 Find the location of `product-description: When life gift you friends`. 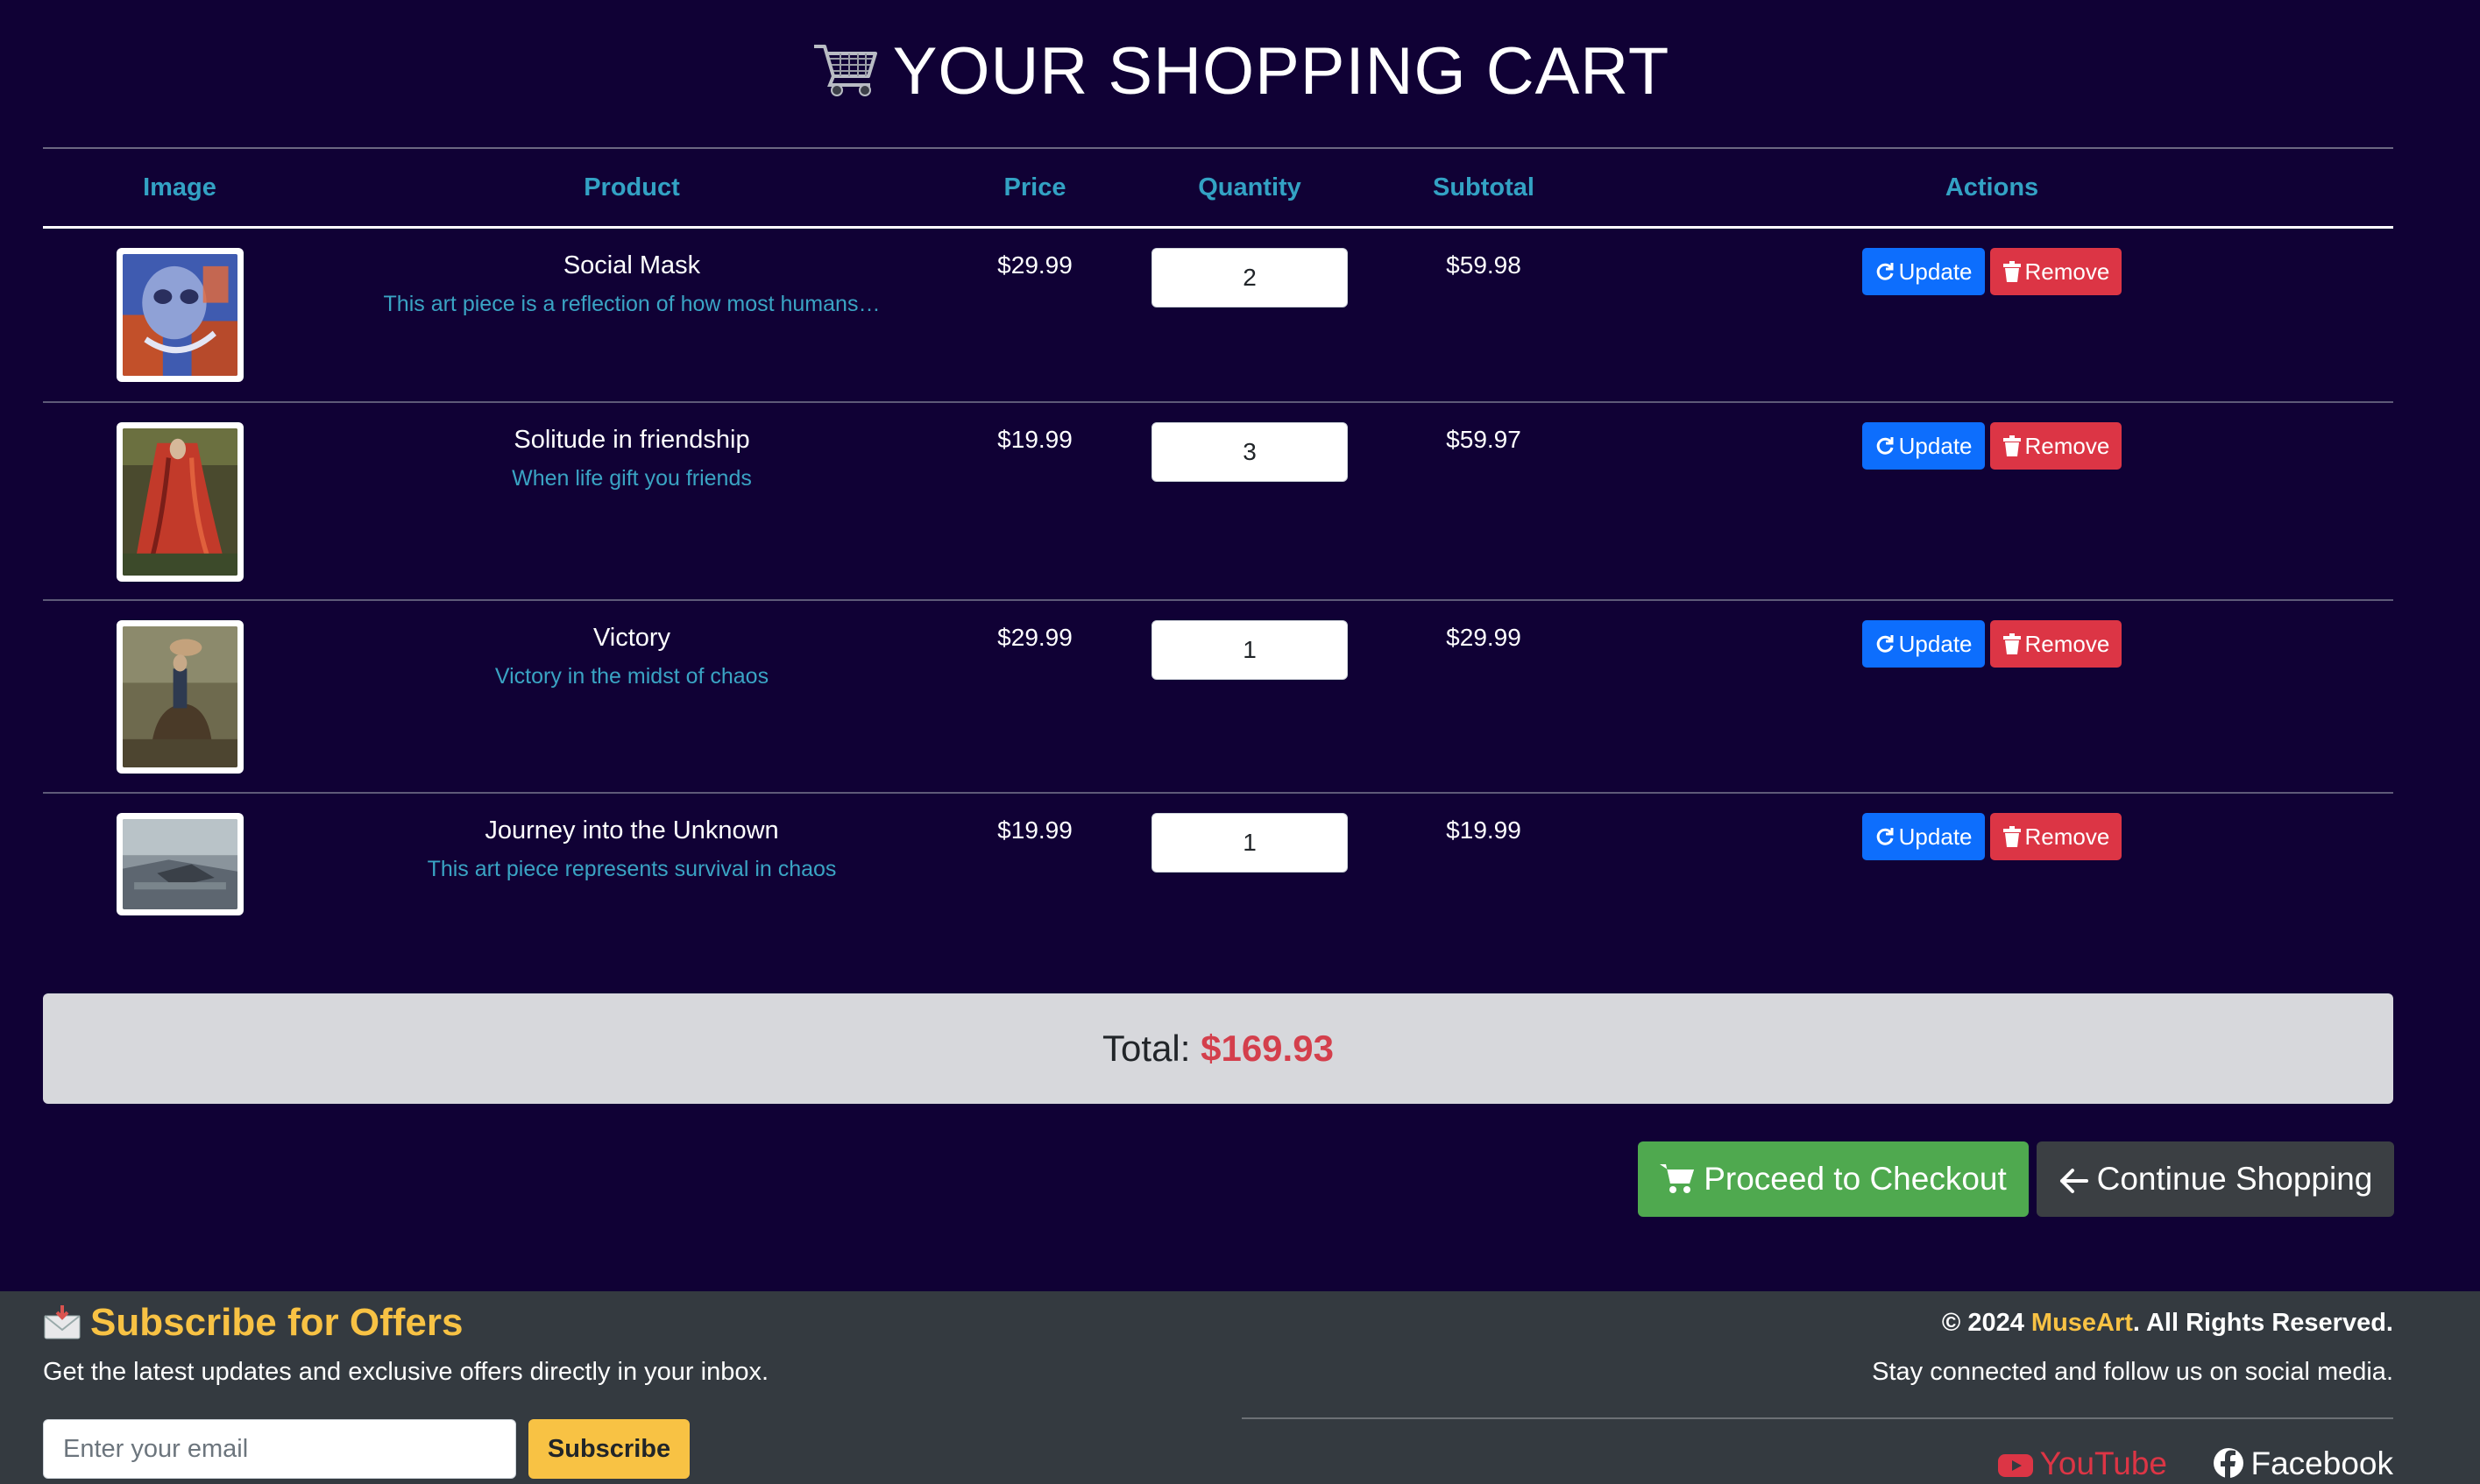

product-description: When life gift you friends is located at coordinates (632, 478).